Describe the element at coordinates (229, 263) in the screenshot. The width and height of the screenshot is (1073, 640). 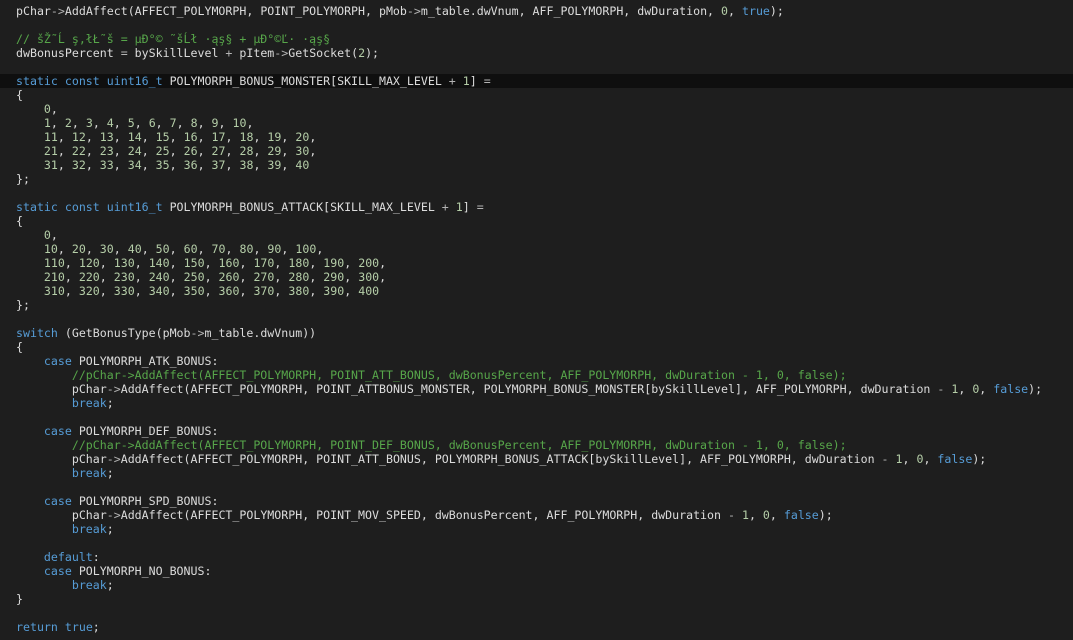
I see `code-token: 160` at that location.